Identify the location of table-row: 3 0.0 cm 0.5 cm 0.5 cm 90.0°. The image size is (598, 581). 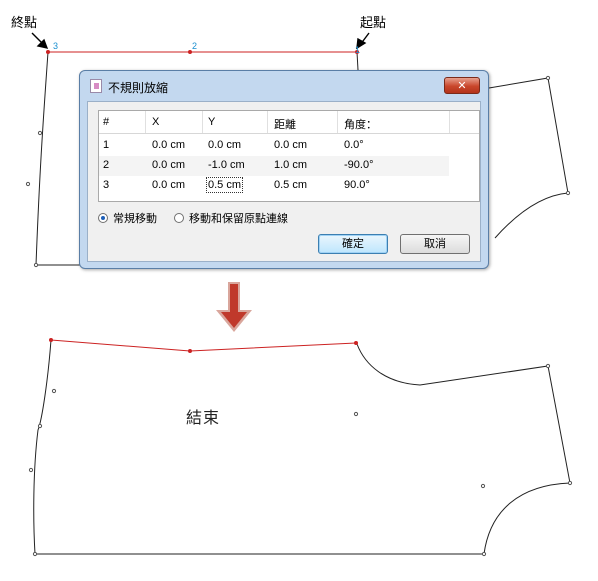
(274, 186).